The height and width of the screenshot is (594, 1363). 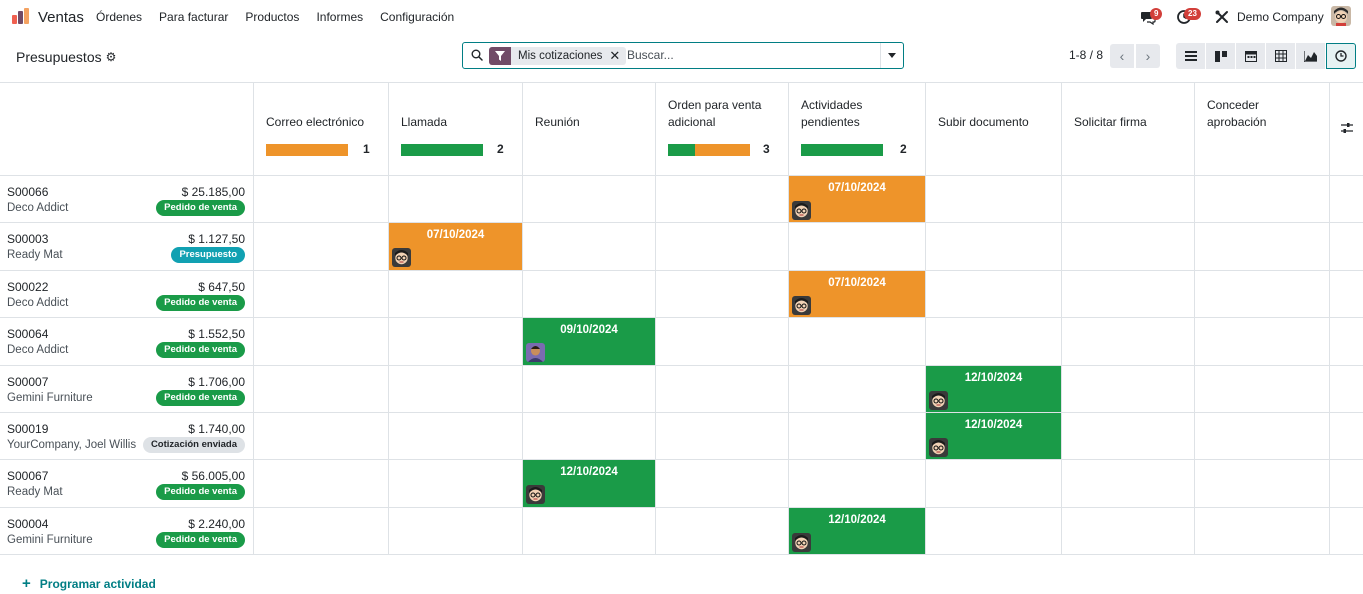 I want to click on schedule-activity-button: + Programar actividad, so click(x=89, y=583).